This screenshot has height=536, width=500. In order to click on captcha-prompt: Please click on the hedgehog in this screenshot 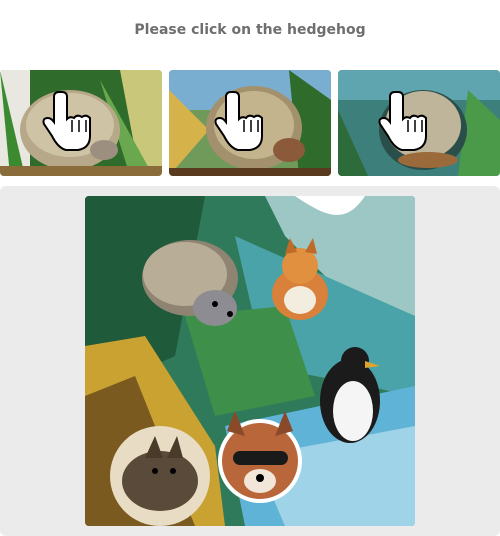, I will do `click(250, 30)`.